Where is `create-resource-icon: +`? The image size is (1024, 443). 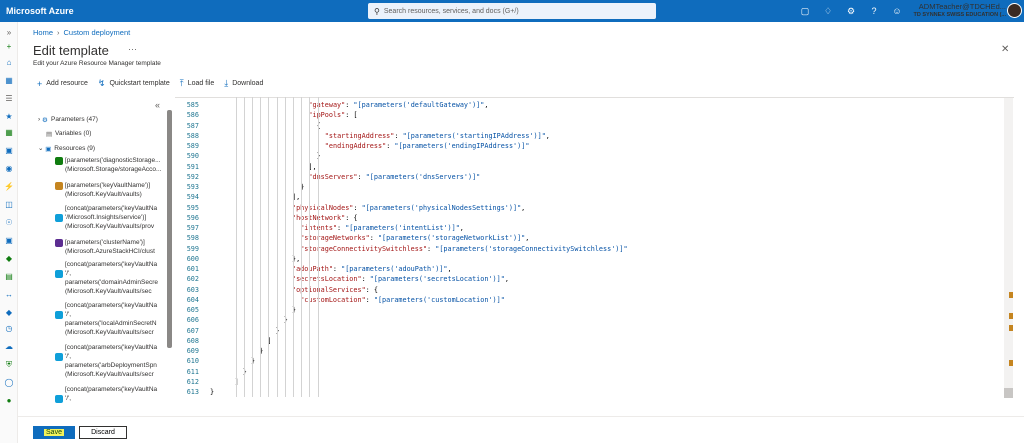
create-resource-icon: + is located at coordinates (9, 47).